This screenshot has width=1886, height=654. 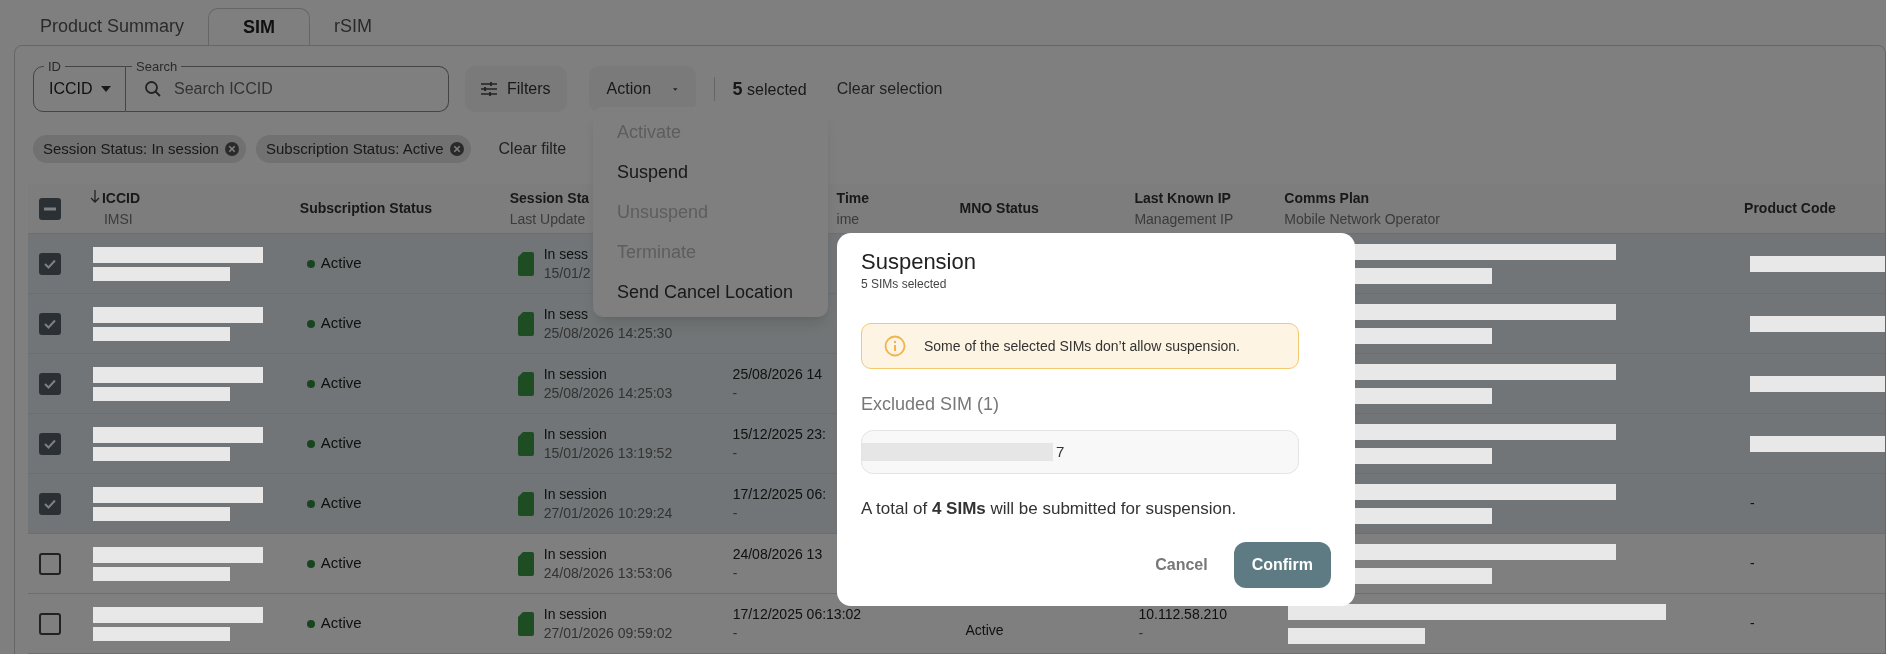 I want to click on table-cell: 15/01/2026 13:19:52, so click(x=608, y=453).